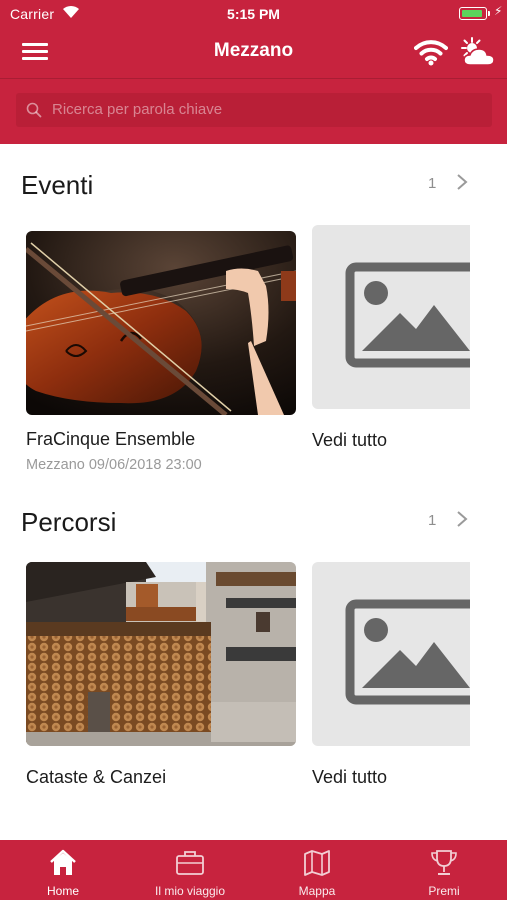 This screenshot has width=507, height=900. I want to click on trophy-icon, so click(444, 862).